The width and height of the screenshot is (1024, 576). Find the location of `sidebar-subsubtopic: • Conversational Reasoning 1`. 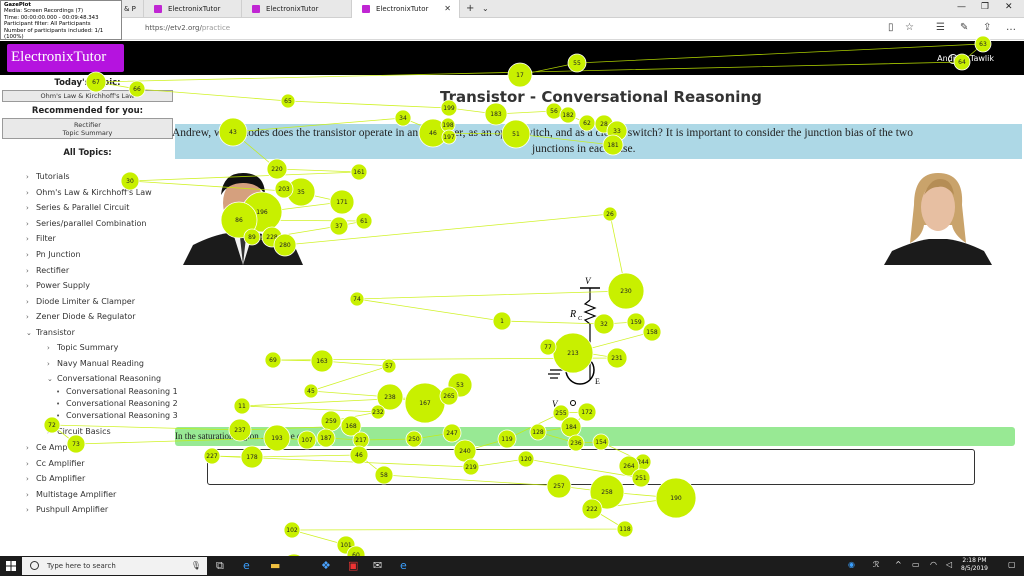

sidebar-subsubtopic: • Conversational Reasoning 1 is located at coordinates (117, 391).